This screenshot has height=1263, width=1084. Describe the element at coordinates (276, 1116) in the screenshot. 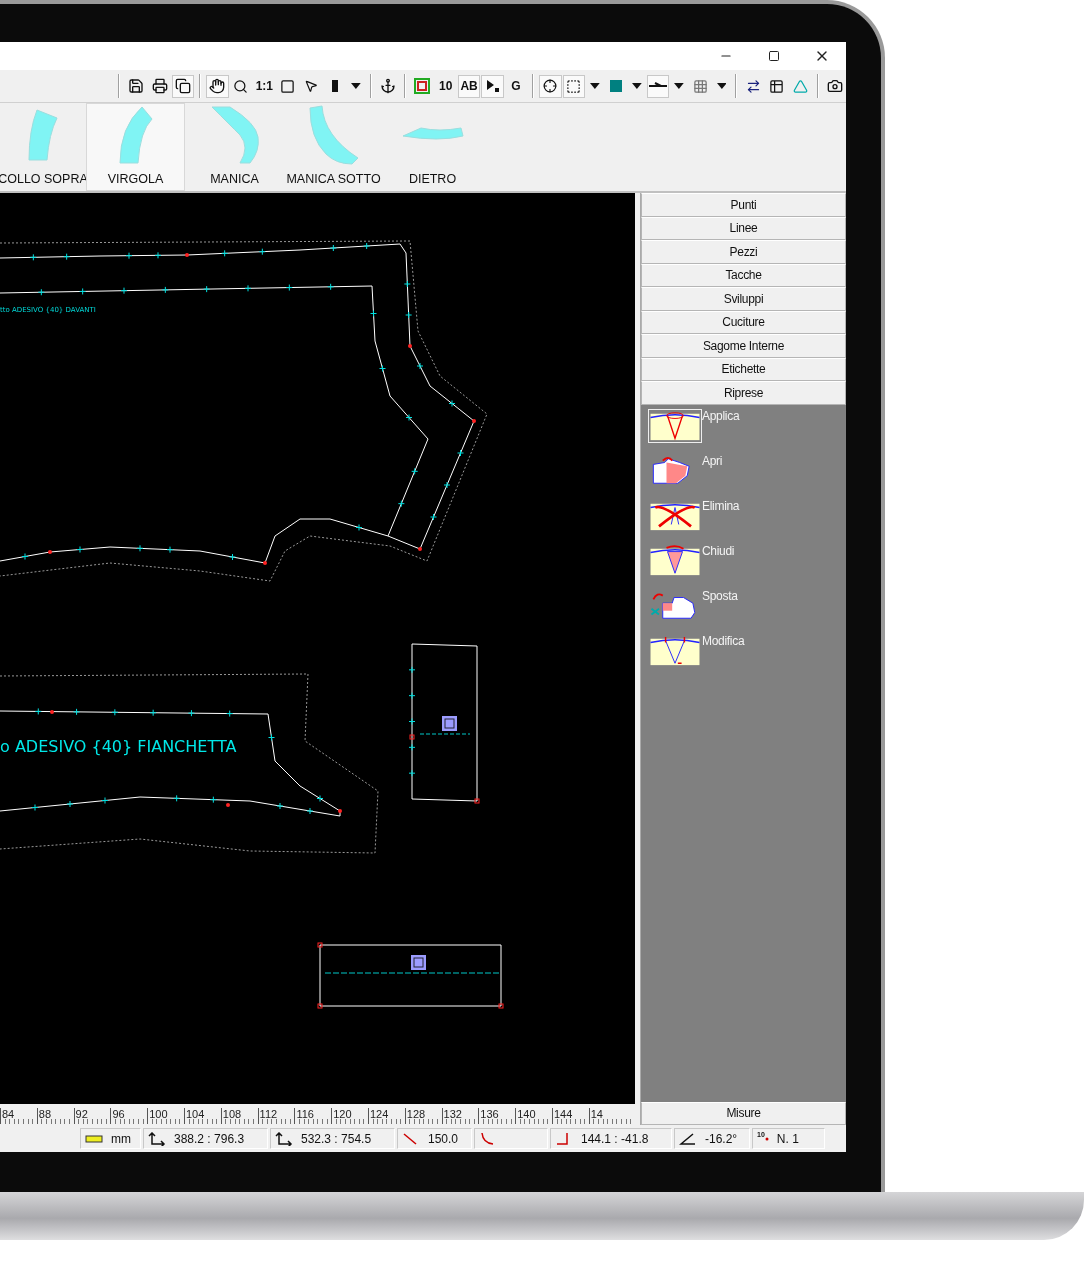

I see `ruler-number: 112` at that location.